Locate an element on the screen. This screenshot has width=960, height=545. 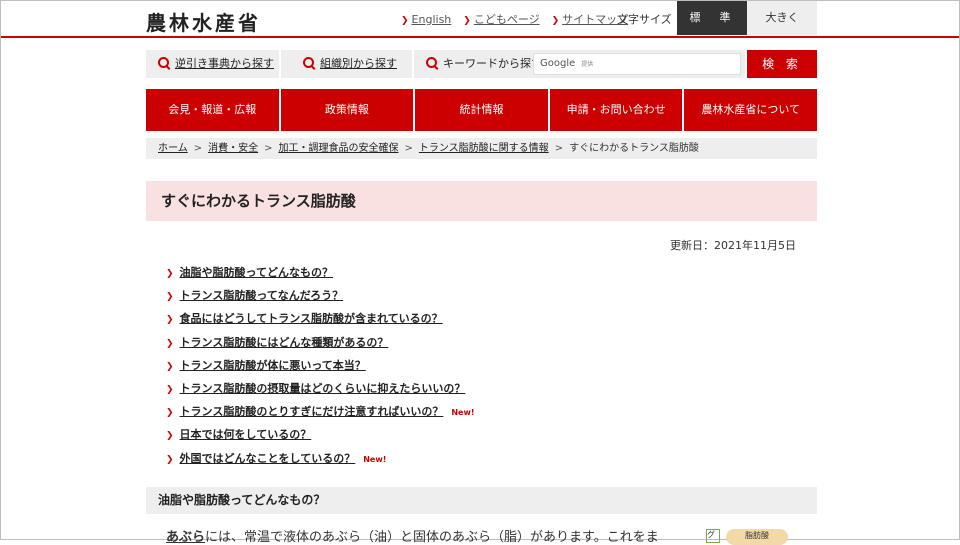
reverse-lookup-button: 逆引き事典から探す is located at coordinates (212, 64).